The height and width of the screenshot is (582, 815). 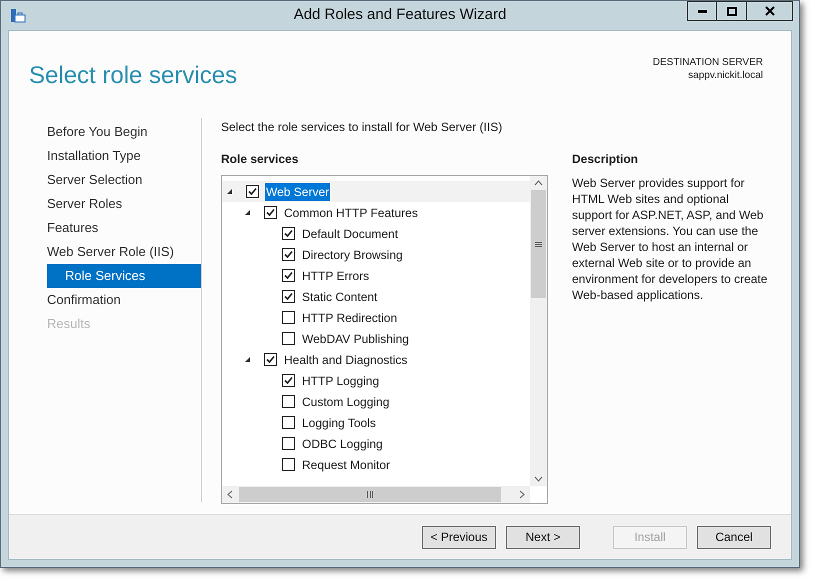 I want to click on role-service-label: Request Monitor, so click(x=346, y=465).